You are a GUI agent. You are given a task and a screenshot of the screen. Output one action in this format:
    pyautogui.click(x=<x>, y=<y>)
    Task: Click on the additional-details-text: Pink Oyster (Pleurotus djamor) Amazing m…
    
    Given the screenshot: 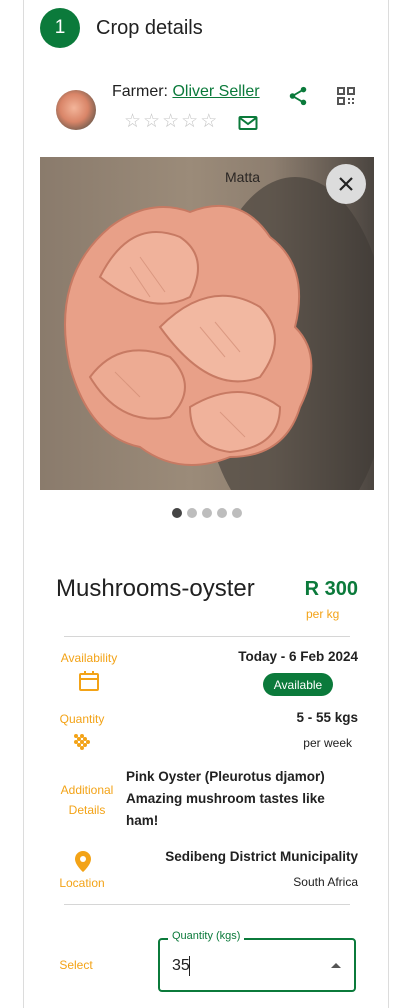 What is the action you would take?
    pyautogui.click(x=225, y=798)
    